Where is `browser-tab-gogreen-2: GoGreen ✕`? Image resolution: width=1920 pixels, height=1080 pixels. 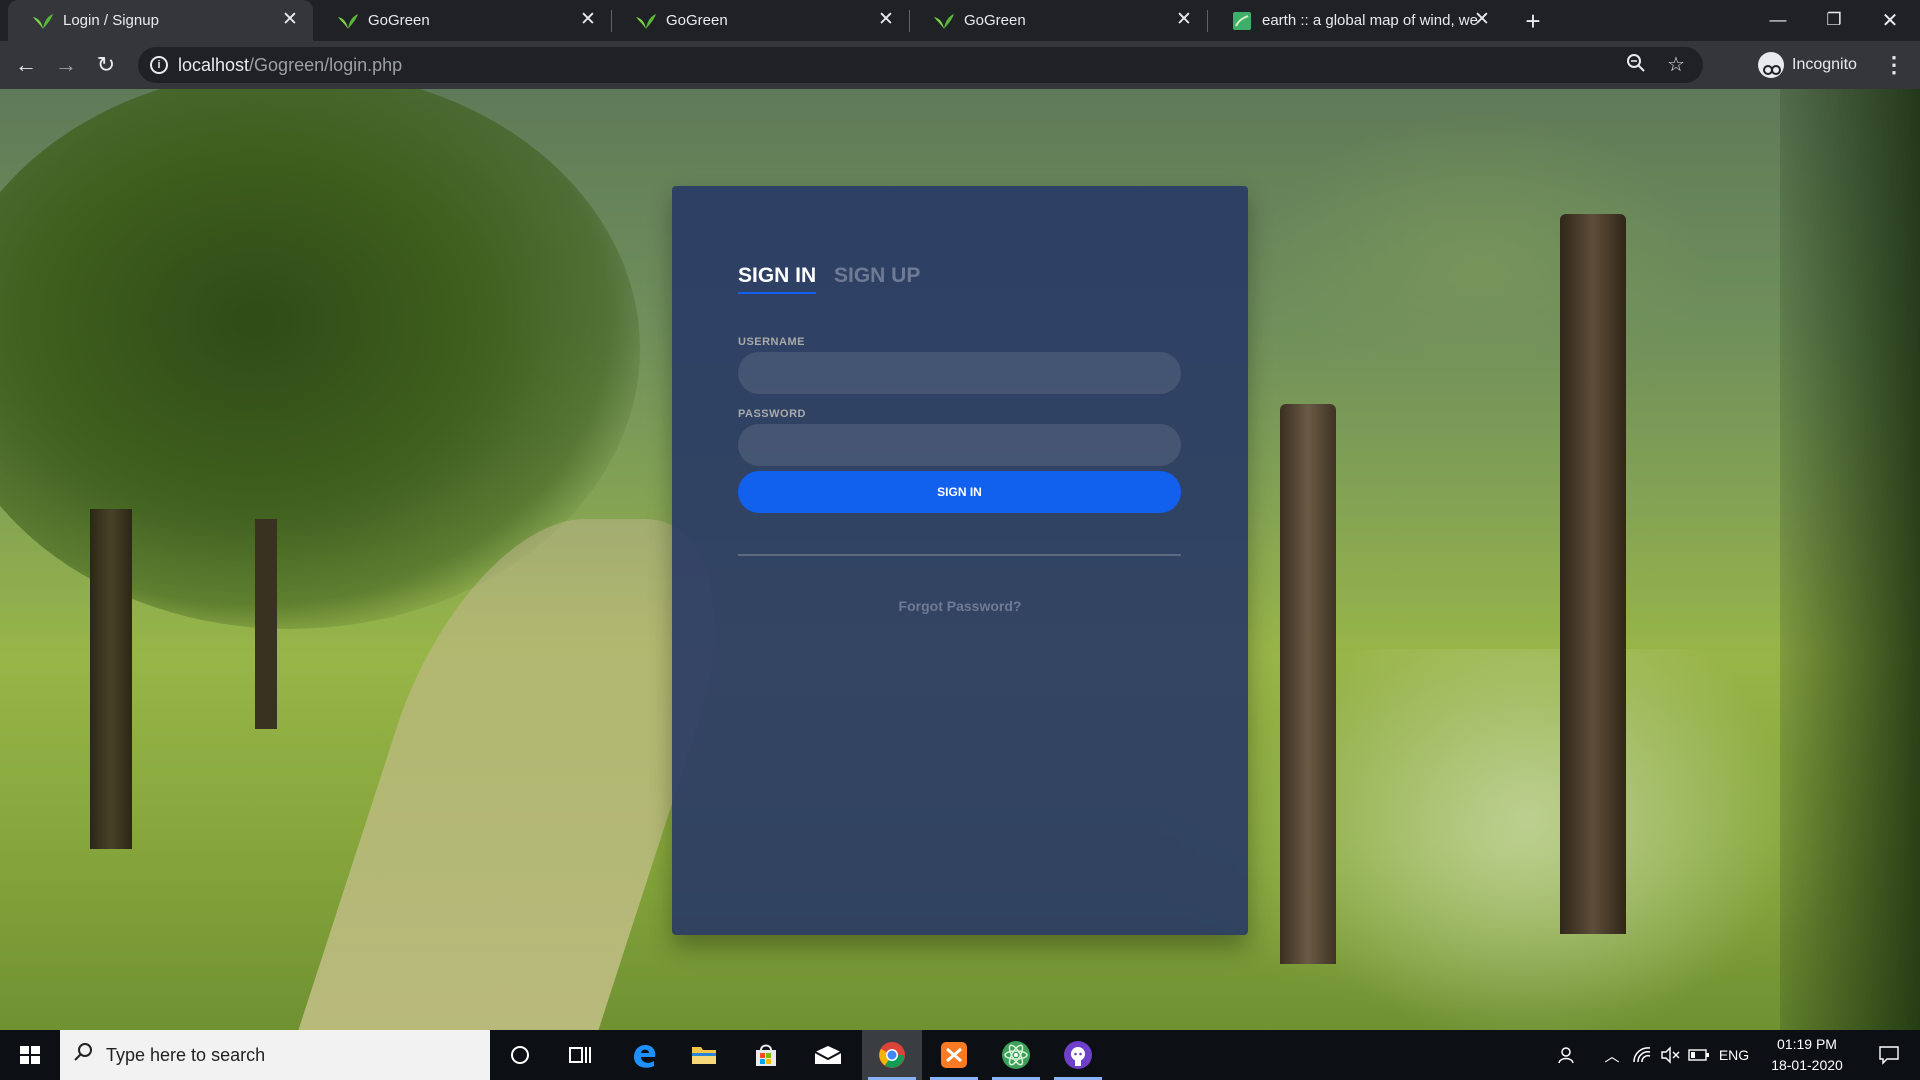
browser-tab-gogreen-2: GoGreen ✕ is located at coordinates (760, 20).